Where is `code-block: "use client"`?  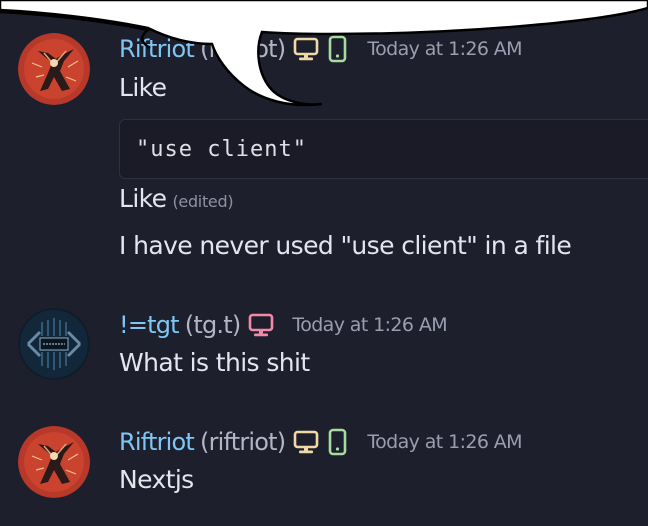 code-block: "use client" is located at coordinates (383, 149).